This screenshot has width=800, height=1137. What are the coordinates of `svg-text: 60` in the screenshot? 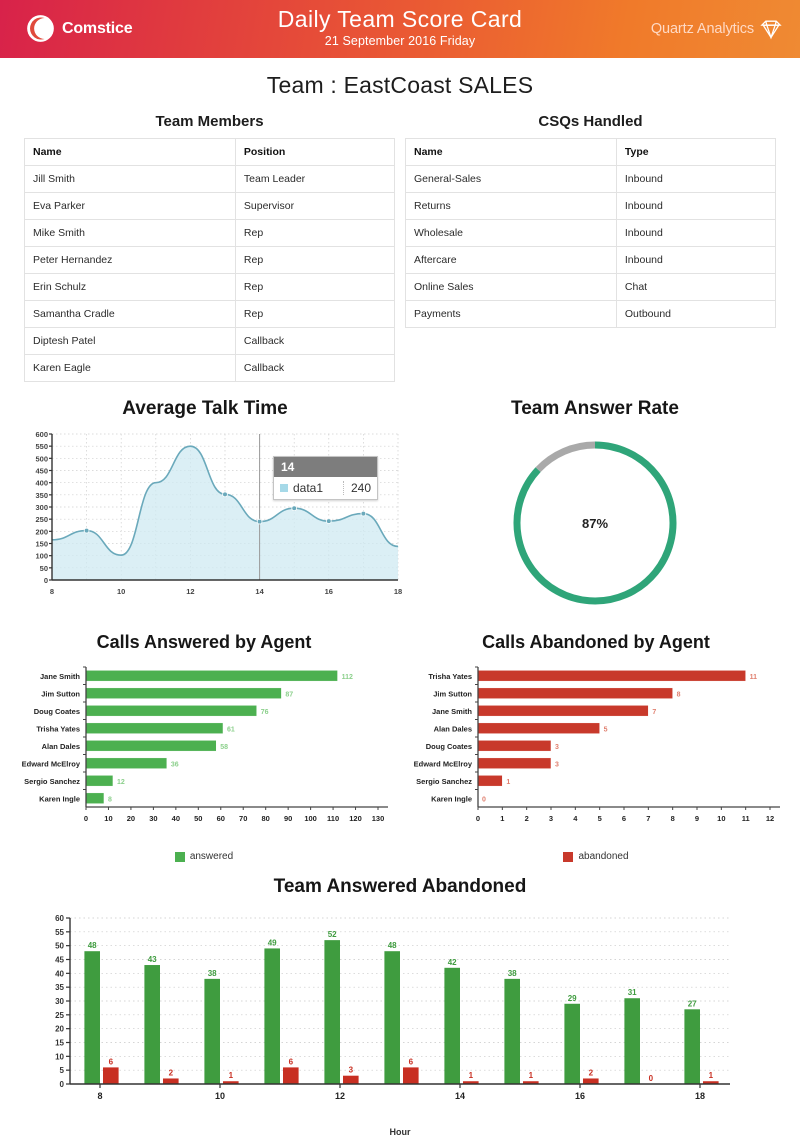 It's located at (221, 818).